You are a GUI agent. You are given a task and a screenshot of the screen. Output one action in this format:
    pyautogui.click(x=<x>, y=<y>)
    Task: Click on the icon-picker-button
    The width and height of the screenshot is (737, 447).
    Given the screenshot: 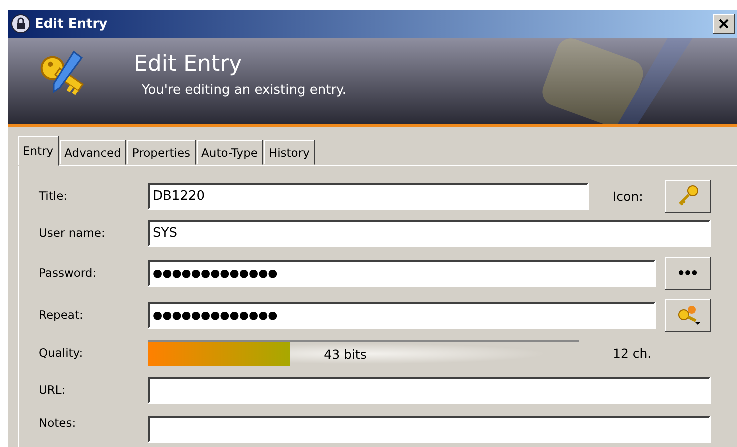 What is the action you would take?
    pyautogui.click(x=688, y=196)
    